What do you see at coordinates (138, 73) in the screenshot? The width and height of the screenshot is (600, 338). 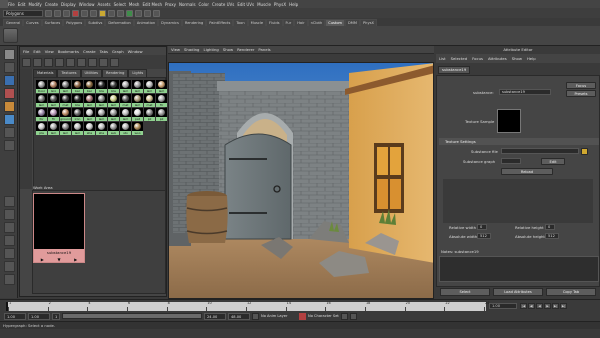 I see `hs-tab-lights: Lights` at bounding box center [138, 73].